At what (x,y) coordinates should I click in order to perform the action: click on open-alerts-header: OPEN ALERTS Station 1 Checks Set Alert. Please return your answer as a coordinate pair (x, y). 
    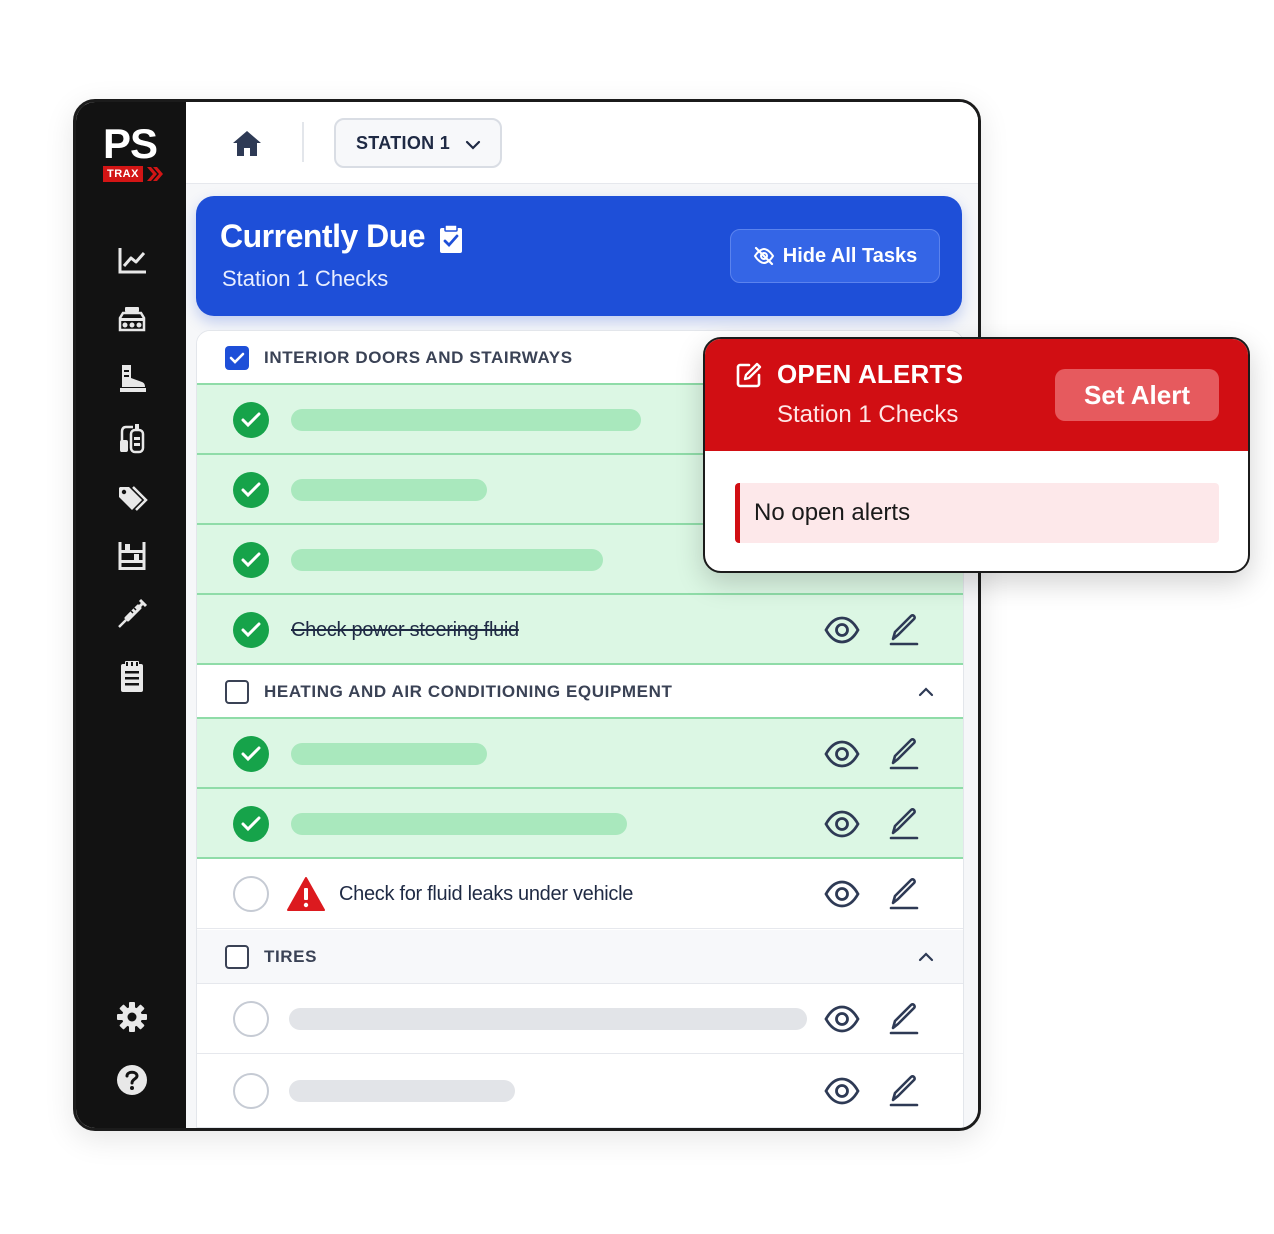
    Looking at the image, I should click on (976, 395).